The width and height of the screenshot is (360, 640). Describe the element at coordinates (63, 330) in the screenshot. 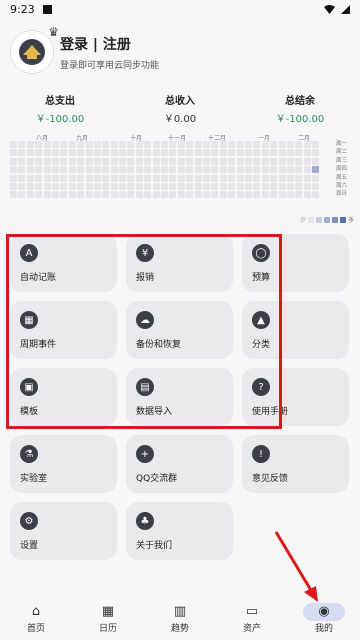

I see `tile-calendar: ▦ 周期事件` at that location.